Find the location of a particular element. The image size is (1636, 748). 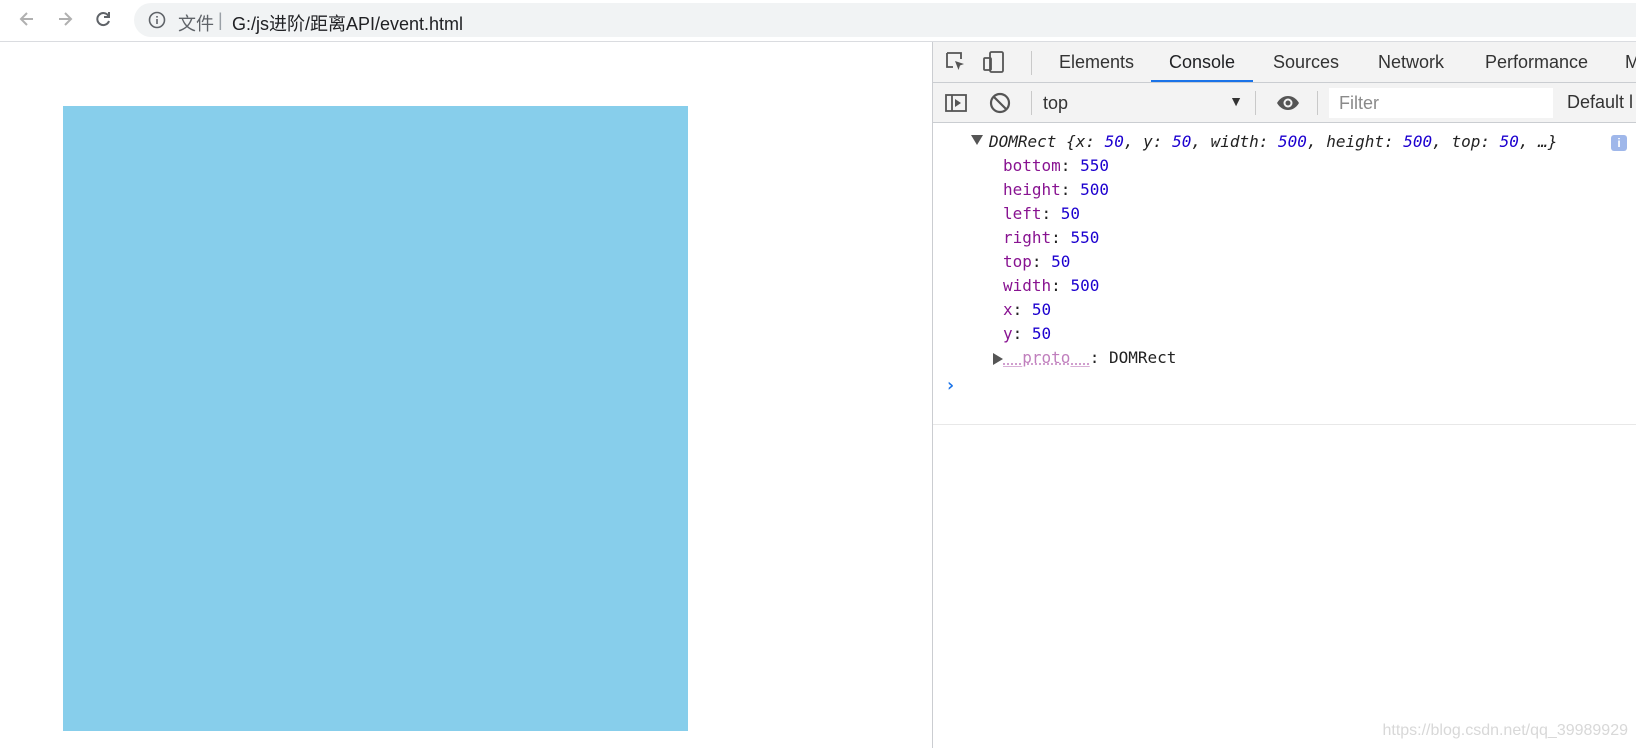

property-key: x is located at coordinates (1008, 309).